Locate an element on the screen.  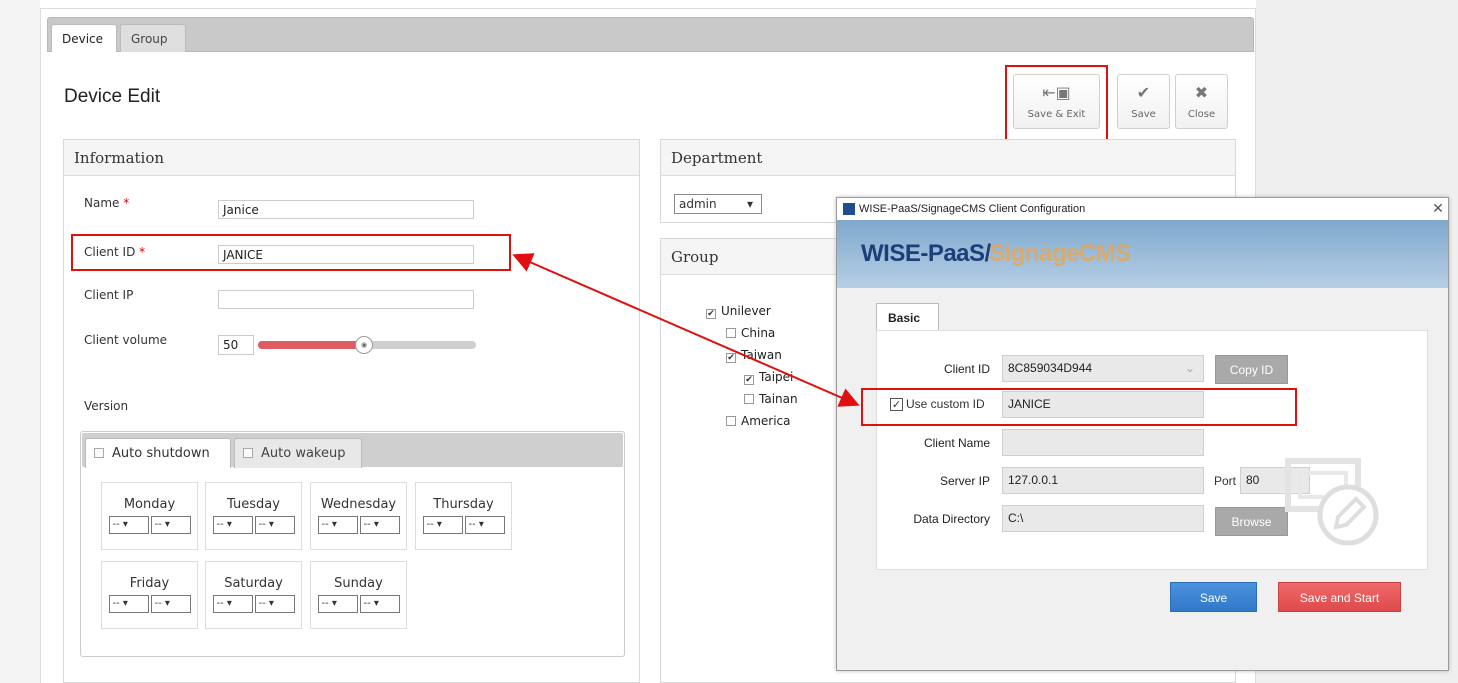
client-ip-input is located at coordinates (346, 299).